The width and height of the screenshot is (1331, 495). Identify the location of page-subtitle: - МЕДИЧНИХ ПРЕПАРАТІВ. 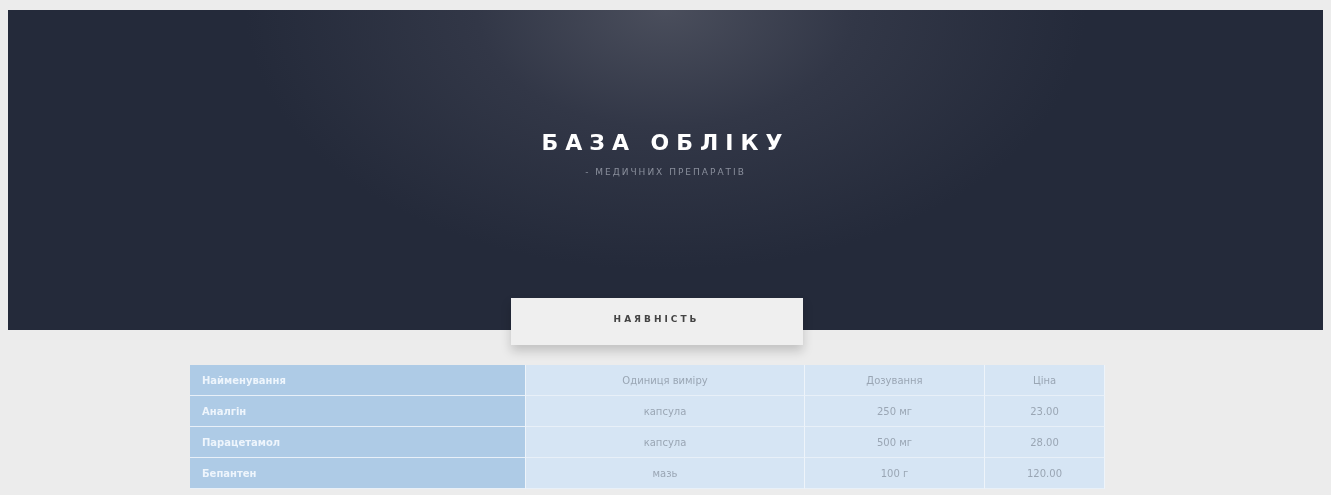
(665, 172).